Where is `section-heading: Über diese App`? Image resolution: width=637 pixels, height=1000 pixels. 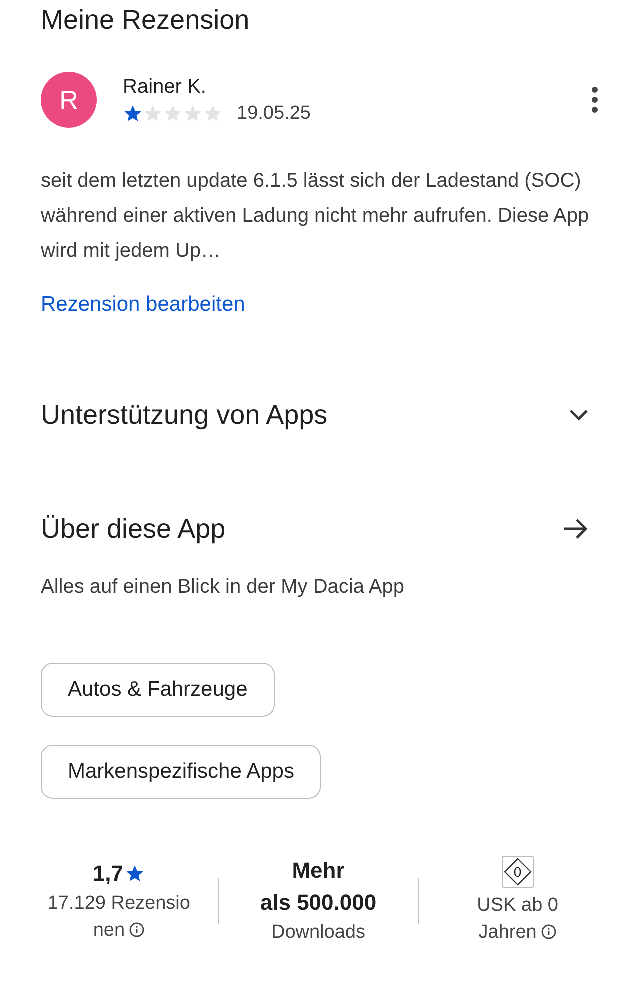 section-heading: Über diese App is located at coordinates (133, 529).